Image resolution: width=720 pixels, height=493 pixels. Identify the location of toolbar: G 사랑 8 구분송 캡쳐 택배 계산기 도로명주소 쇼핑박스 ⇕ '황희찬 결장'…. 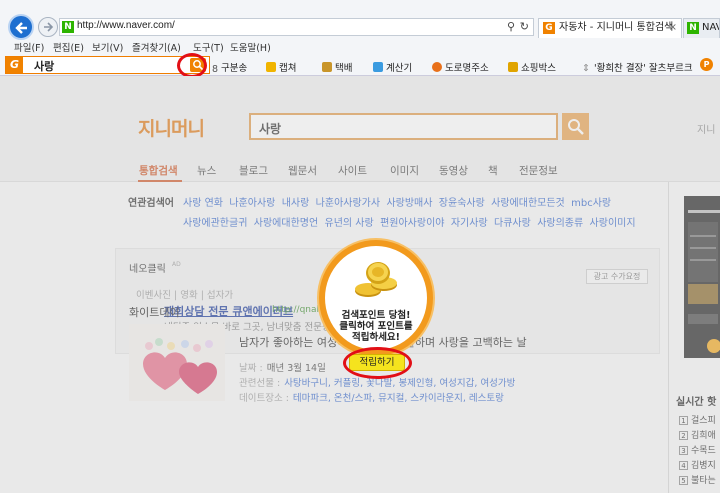
(360, 65).